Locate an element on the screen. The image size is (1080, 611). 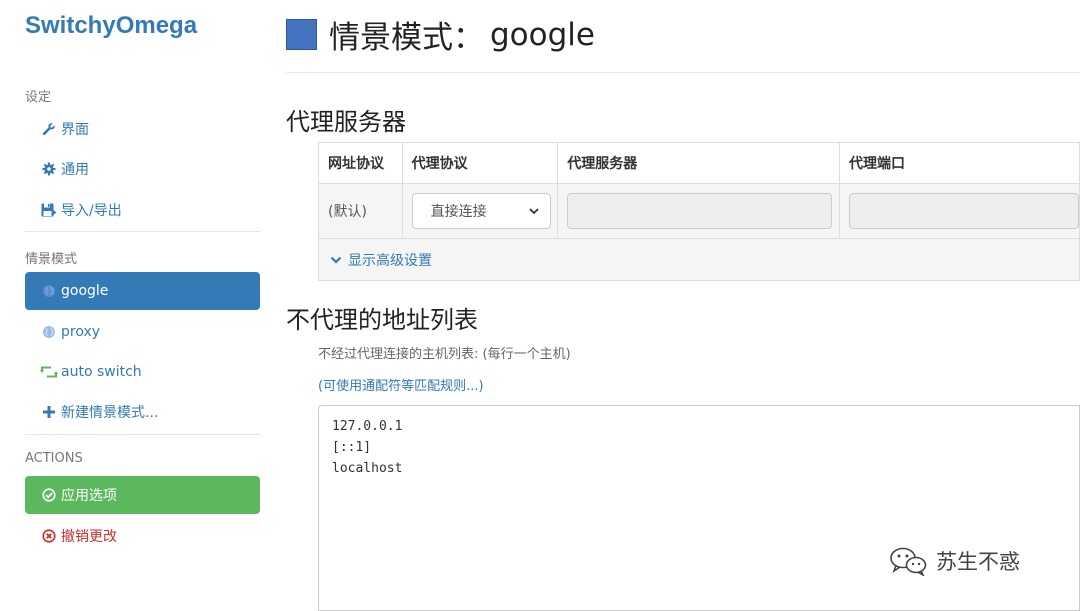
profile-name: google is located at coordinates (542, 35).